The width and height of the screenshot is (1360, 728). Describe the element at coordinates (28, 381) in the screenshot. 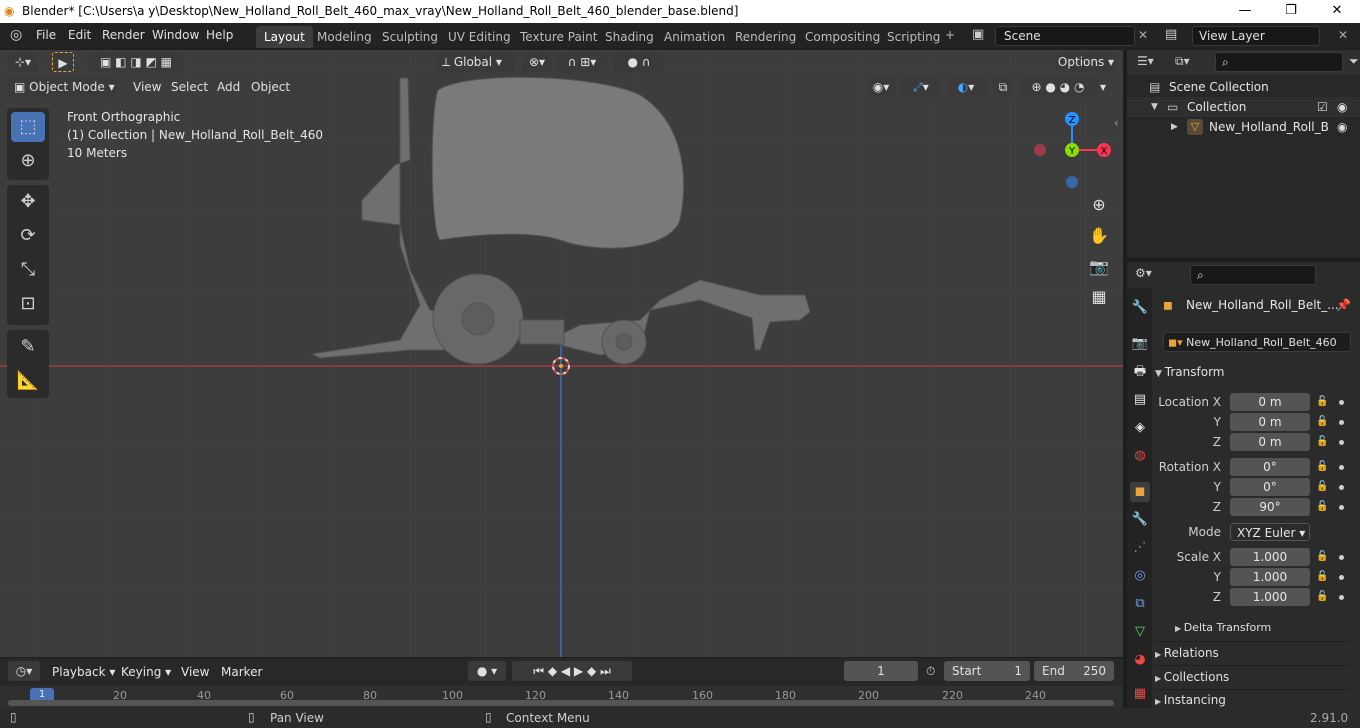

I see `measure-tool: 📐` at that location.